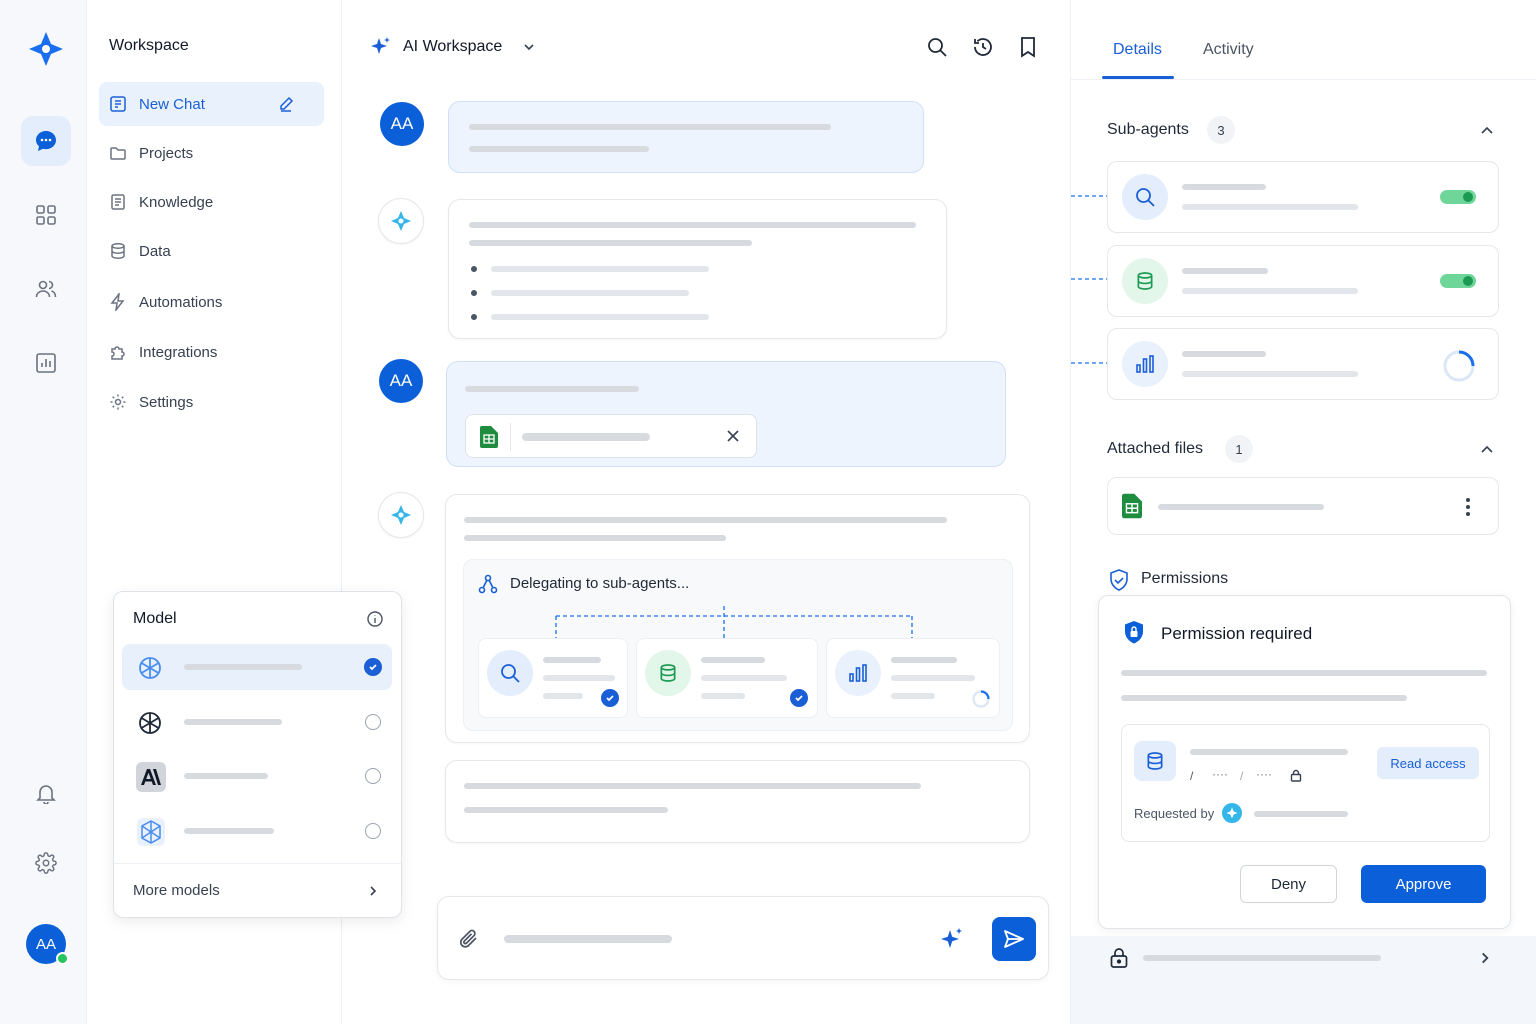 This screenshot has height=1024, width=1536. I want to click on nav-item-automations: Automations, so click(211, 302).